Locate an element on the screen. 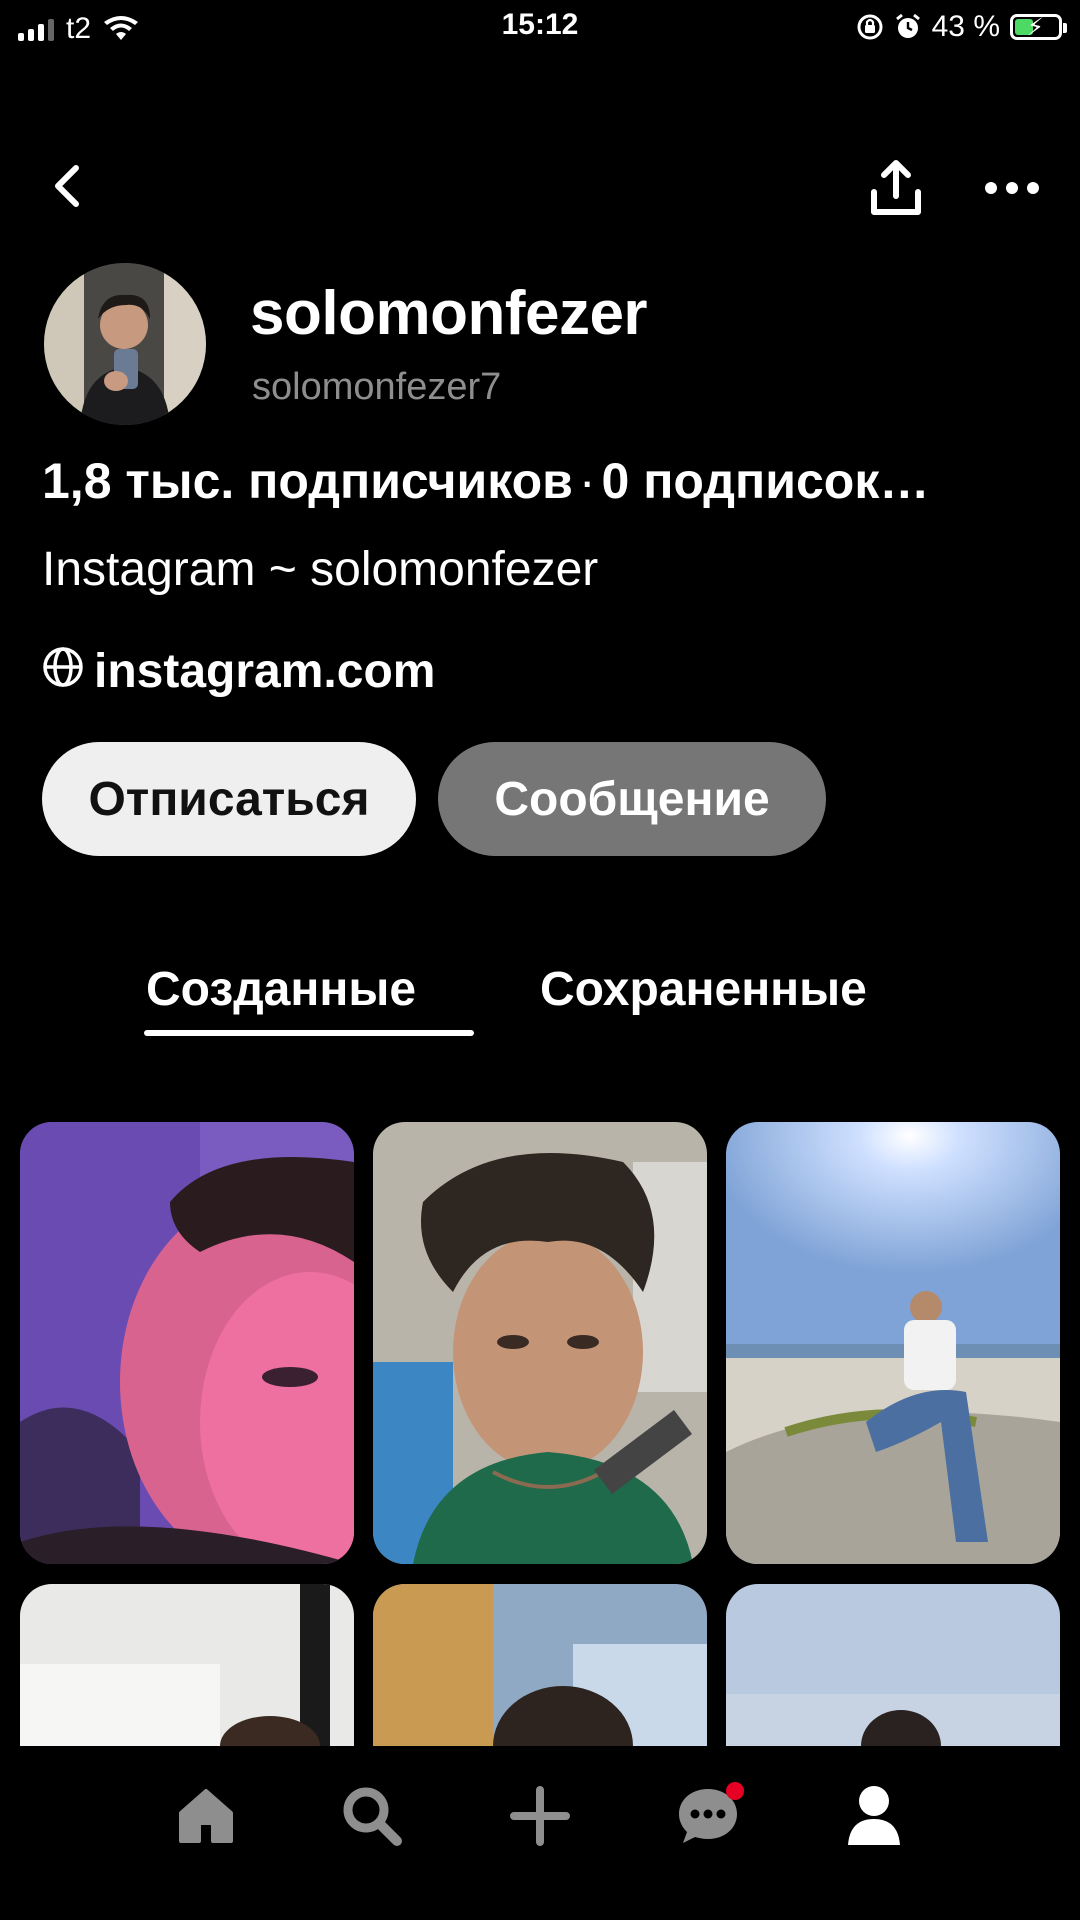 This screenshot has height=1920, width=1080. status-bar: t2 15:12 43 % ⚡ is located at coordinates (540, 28).